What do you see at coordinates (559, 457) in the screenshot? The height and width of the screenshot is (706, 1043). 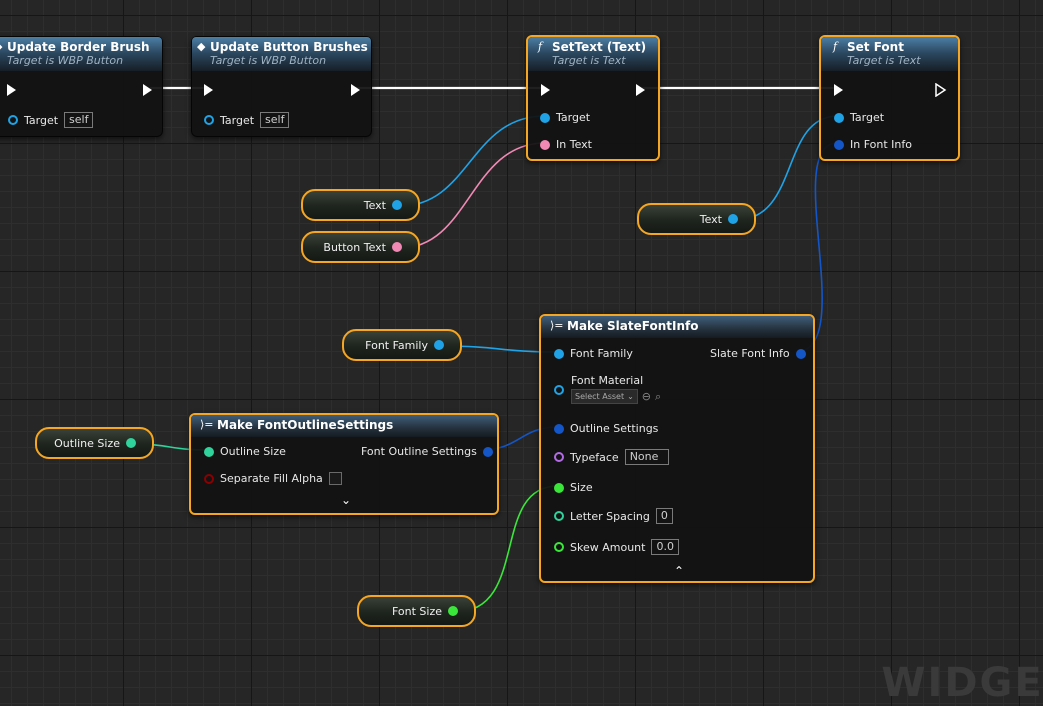 I see `name-pin-icon` at bounding box center [559, 457].